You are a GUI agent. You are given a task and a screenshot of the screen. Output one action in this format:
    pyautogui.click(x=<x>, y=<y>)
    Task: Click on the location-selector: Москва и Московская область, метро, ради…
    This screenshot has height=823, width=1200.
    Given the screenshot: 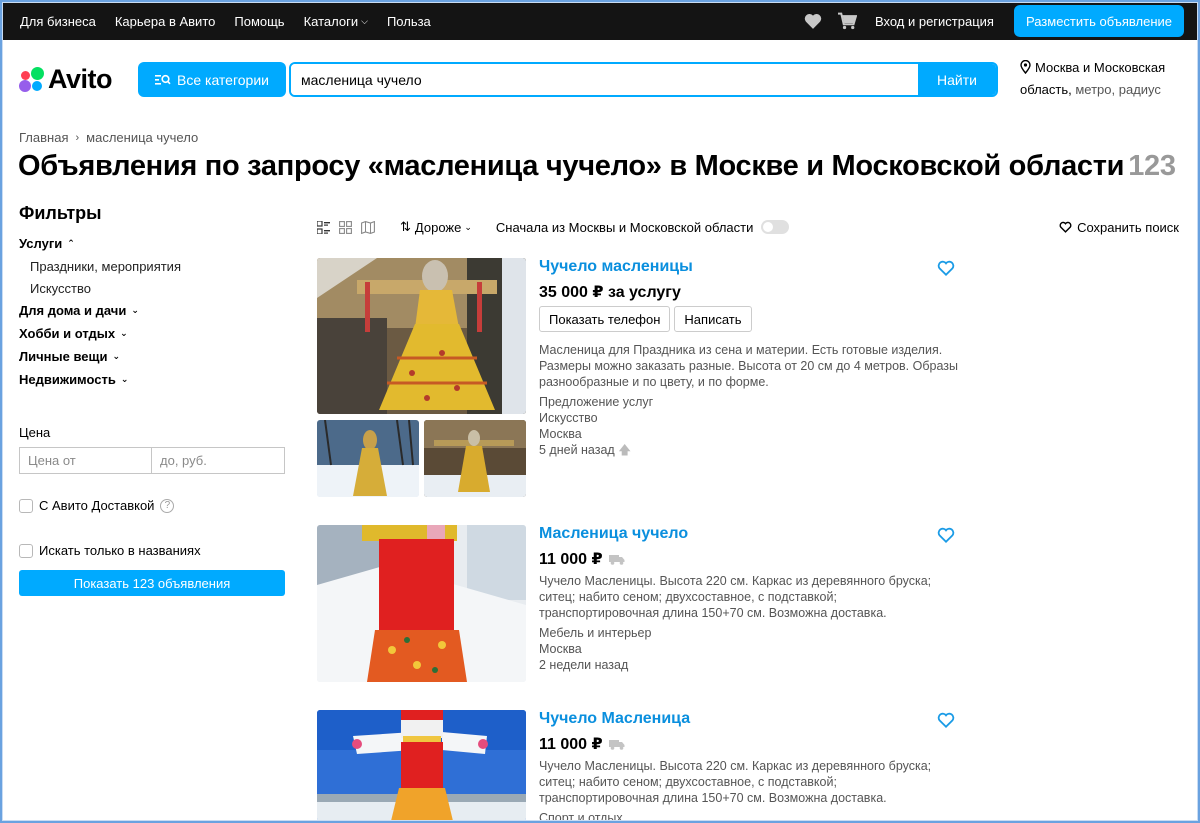 What is the action you would take?
    pyautogui.click(x=1105, y=79)
    